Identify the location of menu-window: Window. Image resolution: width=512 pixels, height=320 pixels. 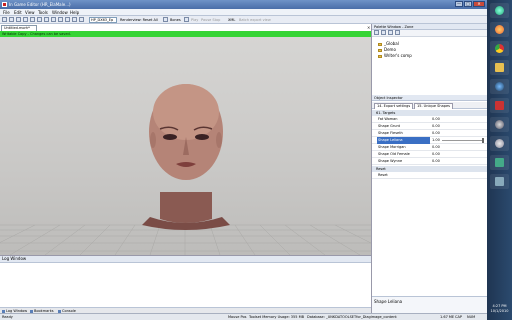
(60, 12).